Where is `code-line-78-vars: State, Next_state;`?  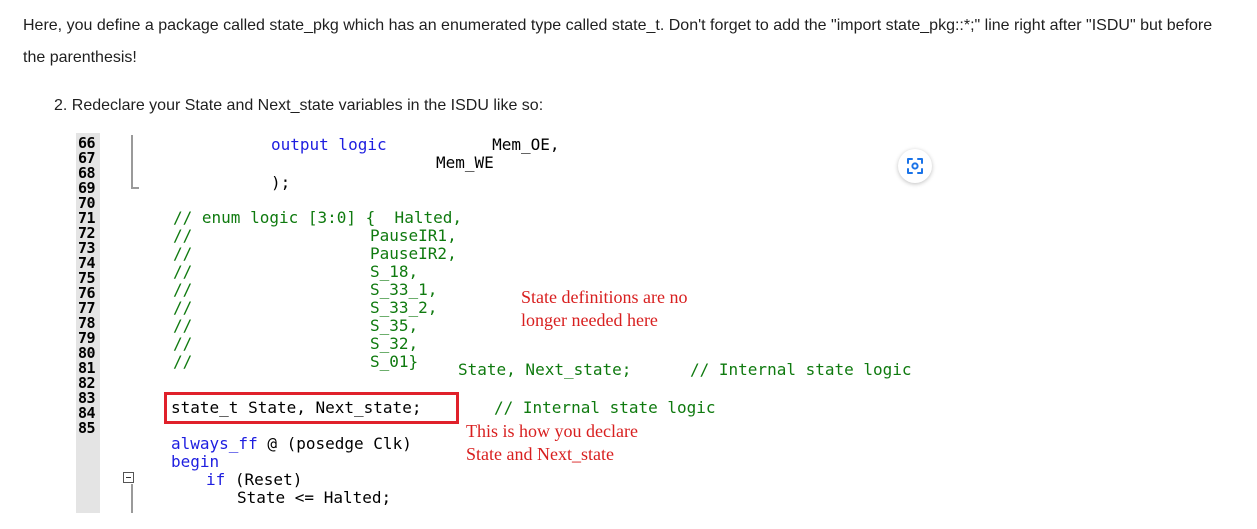 code-line-78-vars: State, Next_state; is located at coordinates (545, 369).